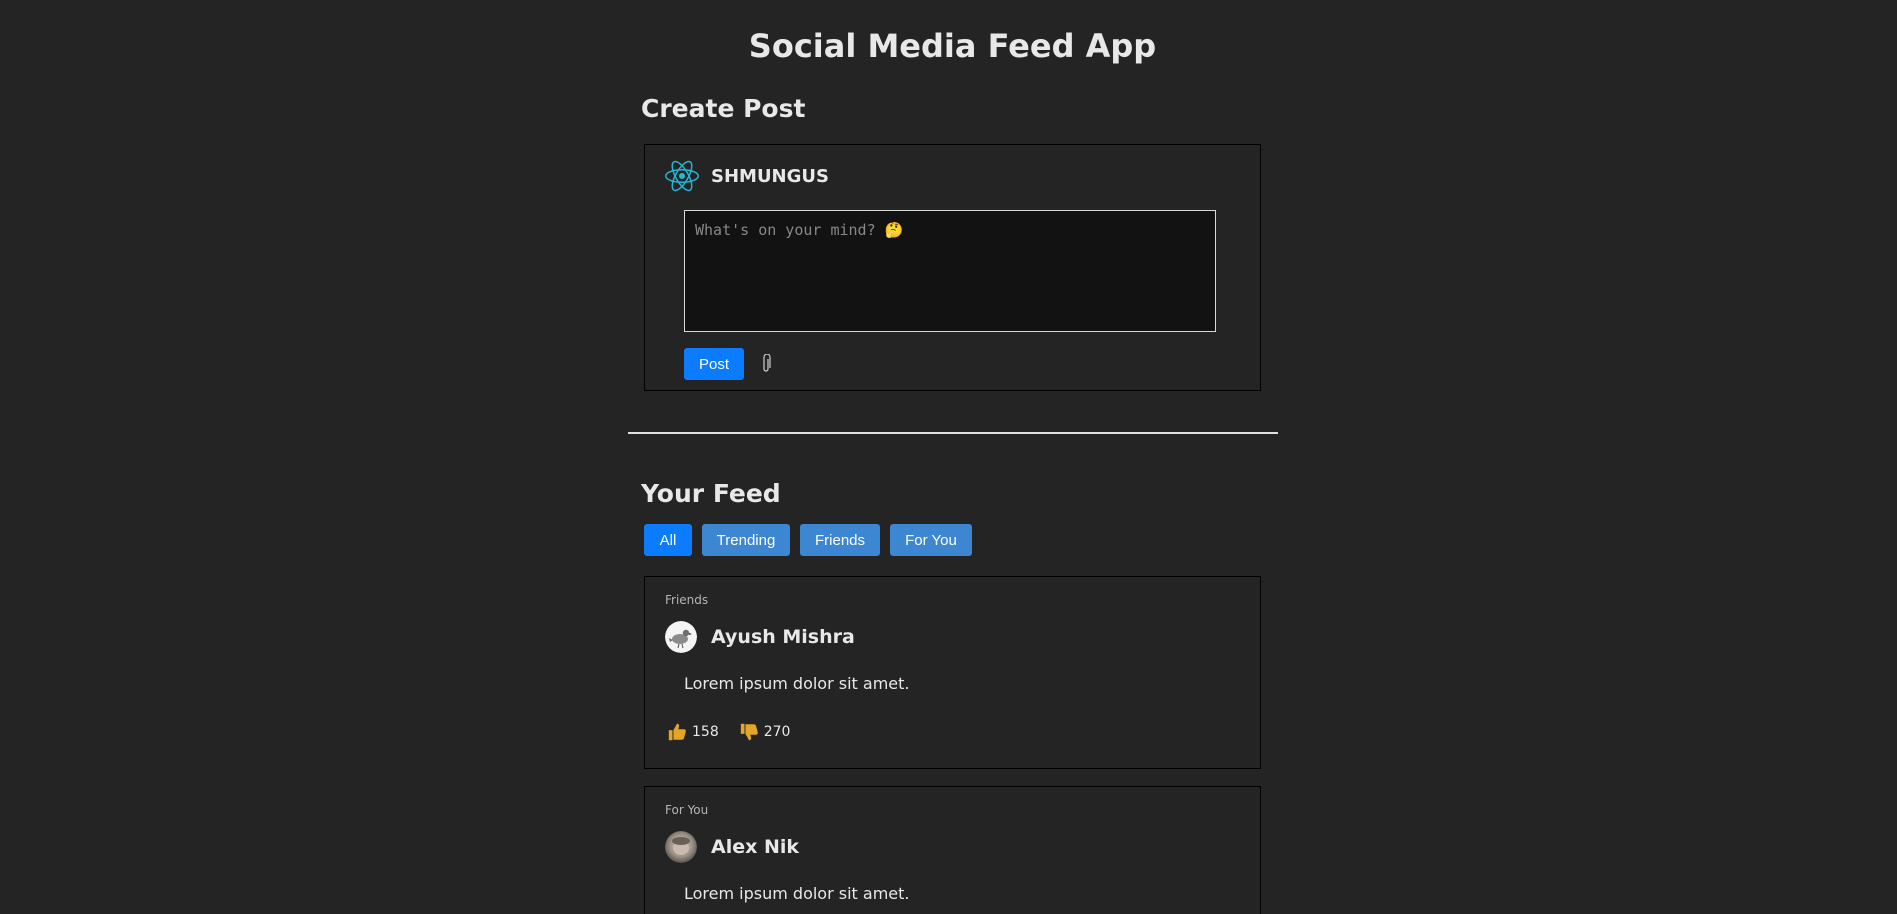 This screenshot has width=1897, height=914. Describe the element at coordinates (749, 732) in the screenshot. I see `thumbs-down-icon` at that location.